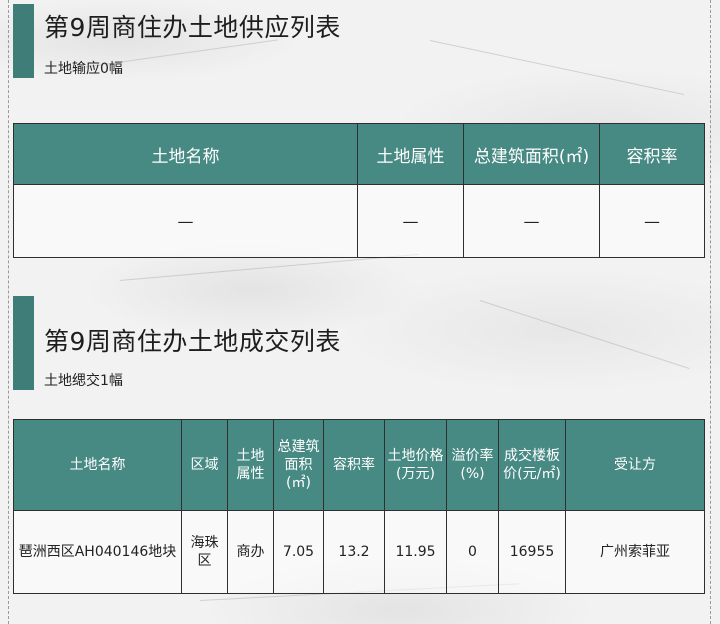  Describe the element at coordinates (472, 552) in the screenshot. I see `deal-cell-premium-rate: 0` at that location.